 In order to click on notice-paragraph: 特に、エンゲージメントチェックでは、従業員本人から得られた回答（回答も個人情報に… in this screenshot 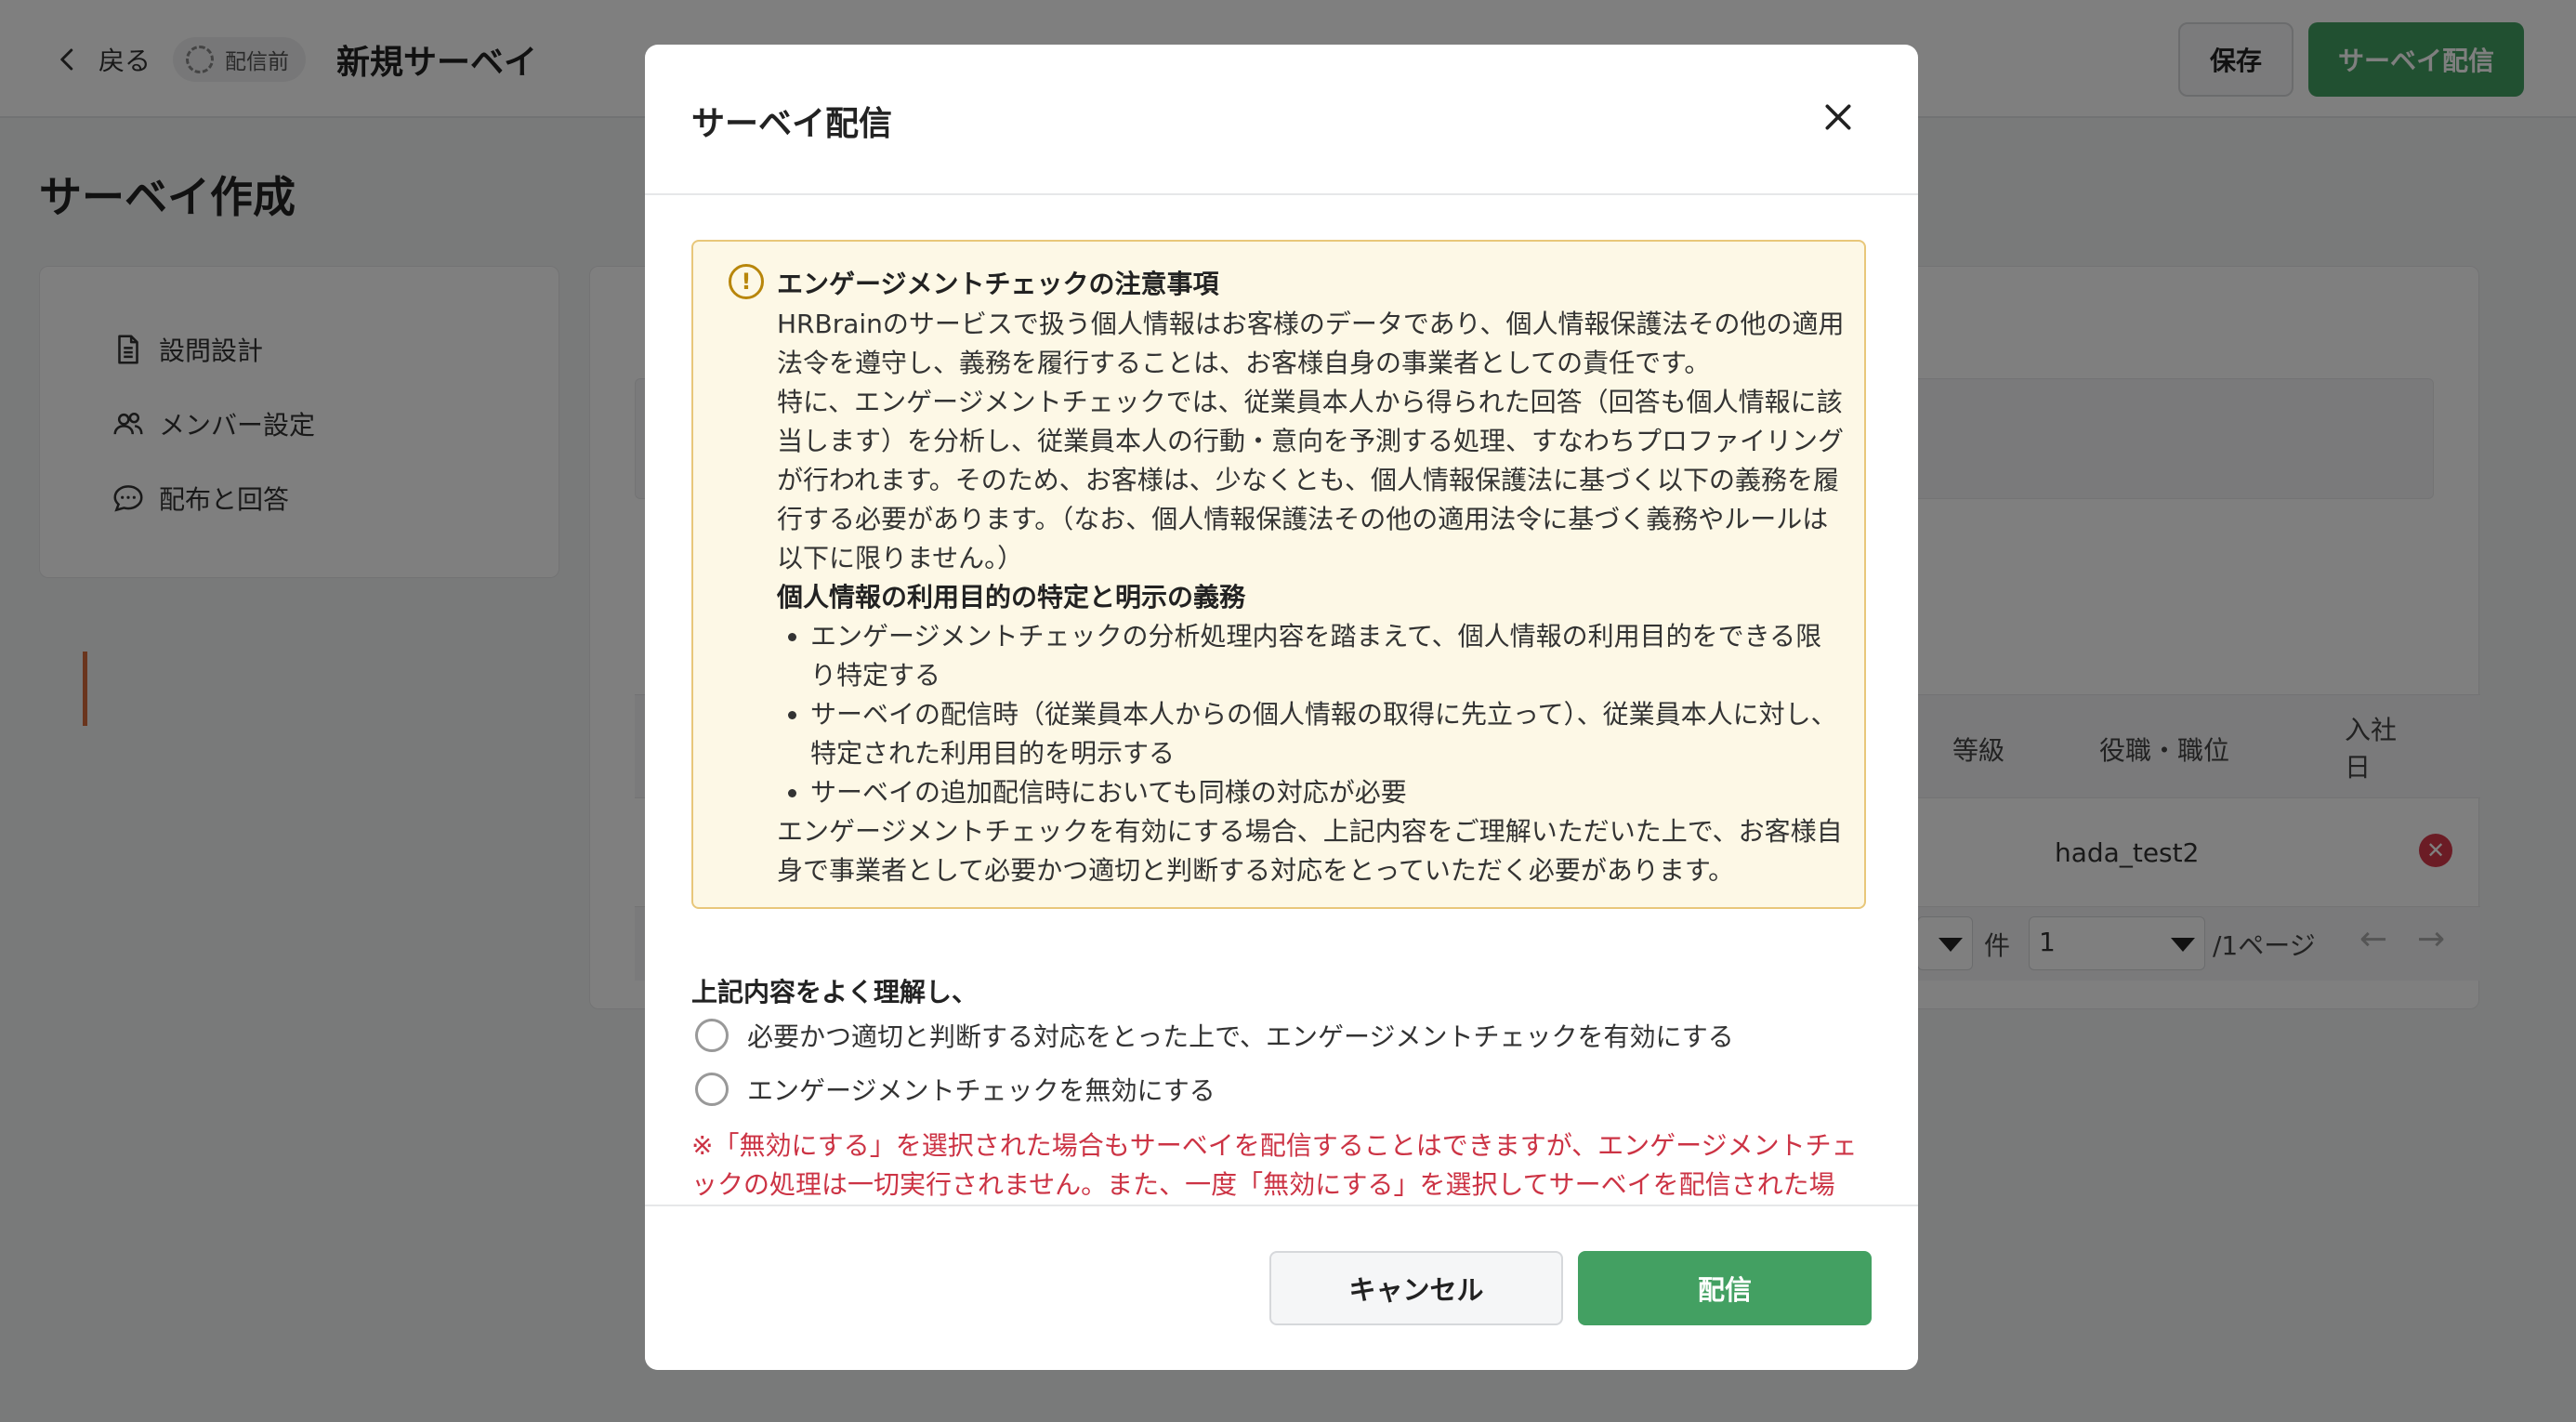, I will do `click(1311, 480)`.